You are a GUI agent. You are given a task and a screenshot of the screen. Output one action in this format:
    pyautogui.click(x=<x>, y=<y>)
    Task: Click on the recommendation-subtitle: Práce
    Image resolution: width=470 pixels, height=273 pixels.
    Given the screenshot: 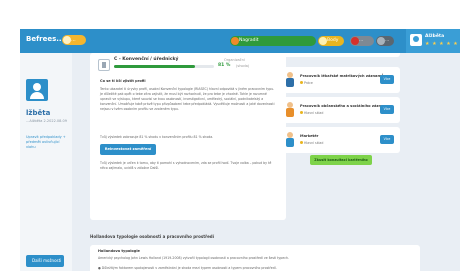 What is the action you would take?
    pyautogui.click(x=306, y=83)
    